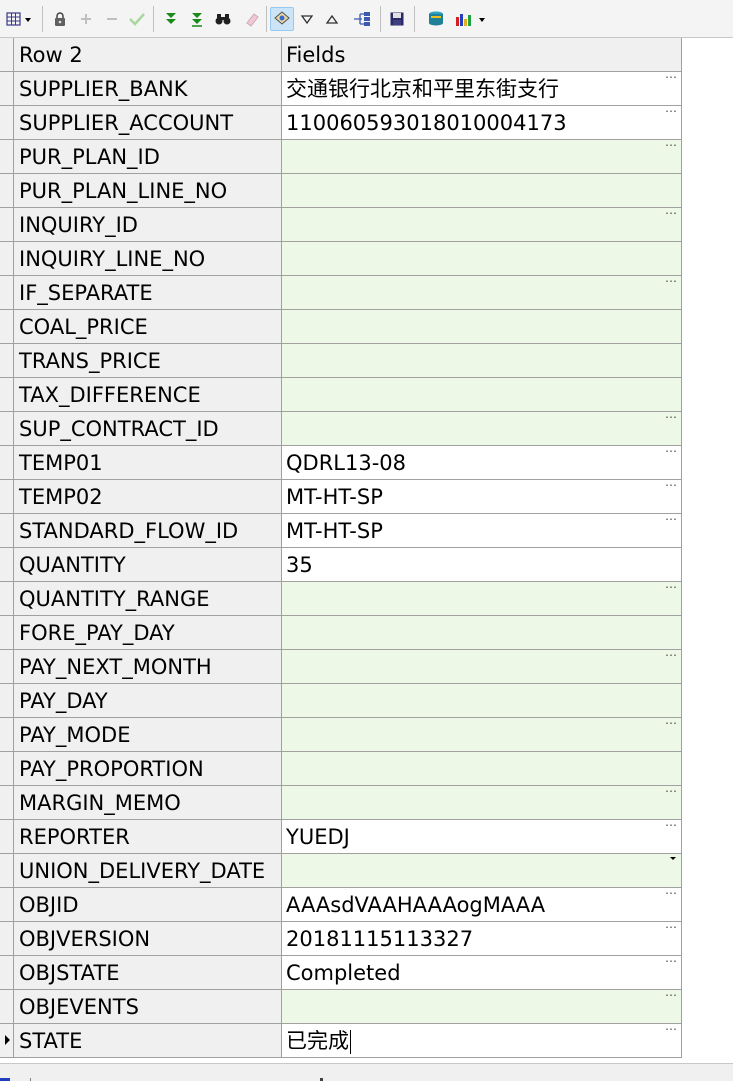 The image size is (733, 1081). Describe the element at coordinates (673, 858) in the screenshot. I see `dropdown-arrow-icon` at that location.